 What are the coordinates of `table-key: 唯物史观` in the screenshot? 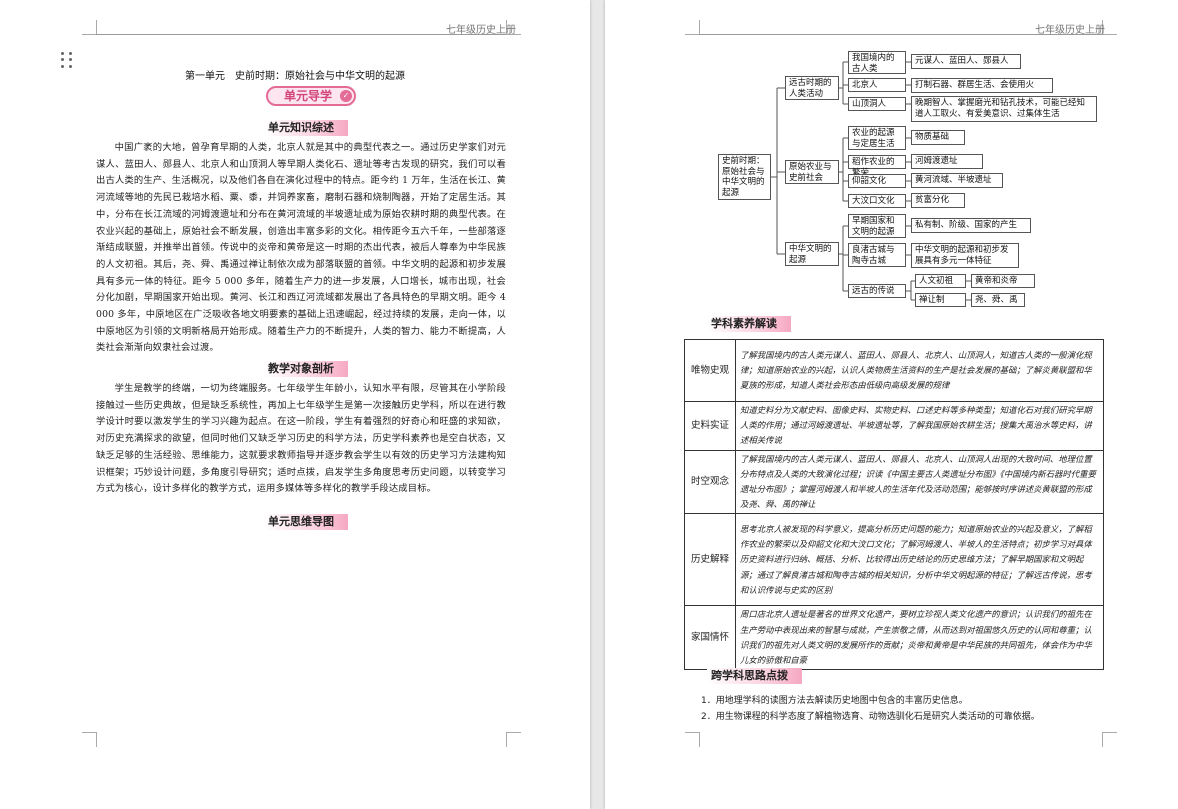 It's located at (710, 370).